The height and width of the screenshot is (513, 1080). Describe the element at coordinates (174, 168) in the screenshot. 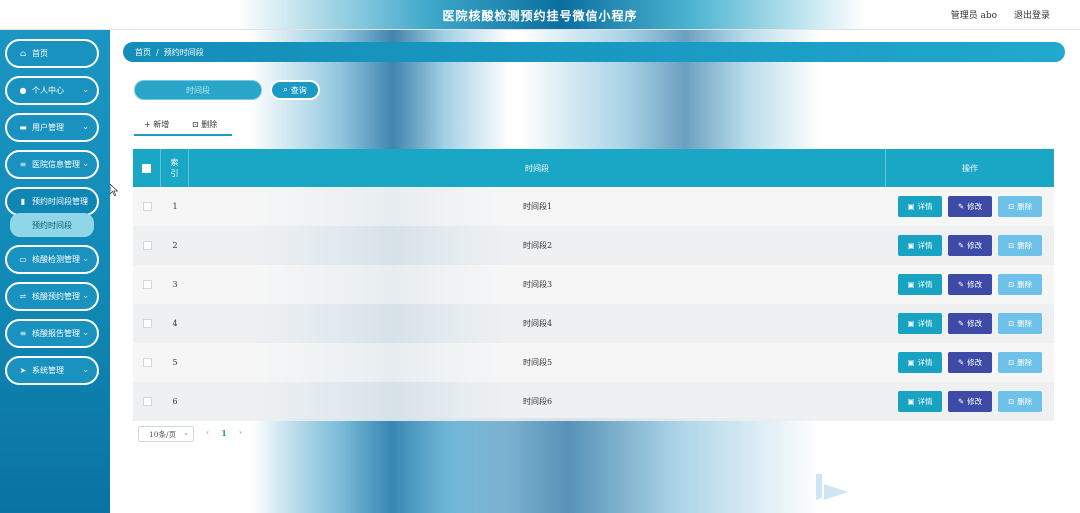

I see `header-index-label: 索引` at that location.